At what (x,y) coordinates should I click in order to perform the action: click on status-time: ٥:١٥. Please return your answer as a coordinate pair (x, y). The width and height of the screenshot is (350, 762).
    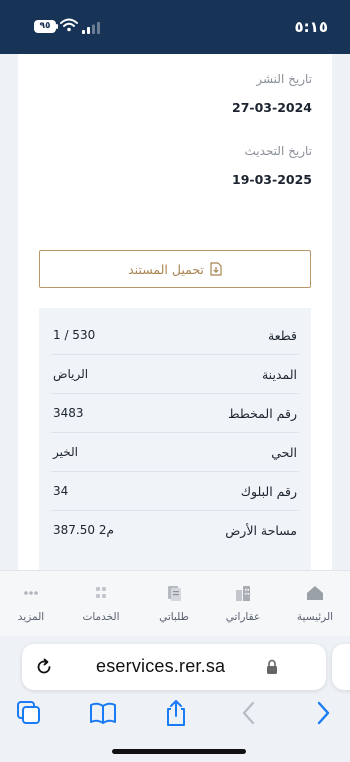
    Looking at the image, I should click on (311, 27).